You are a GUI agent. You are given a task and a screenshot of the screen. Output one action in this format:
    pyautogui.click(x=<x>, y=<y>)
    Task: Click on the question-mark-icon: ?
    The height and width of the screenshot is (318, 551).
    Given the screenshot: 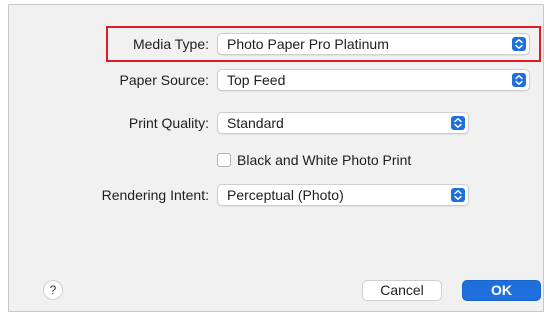 What is the action you would take?
    pyautogui.click(x=53, y=290)
    